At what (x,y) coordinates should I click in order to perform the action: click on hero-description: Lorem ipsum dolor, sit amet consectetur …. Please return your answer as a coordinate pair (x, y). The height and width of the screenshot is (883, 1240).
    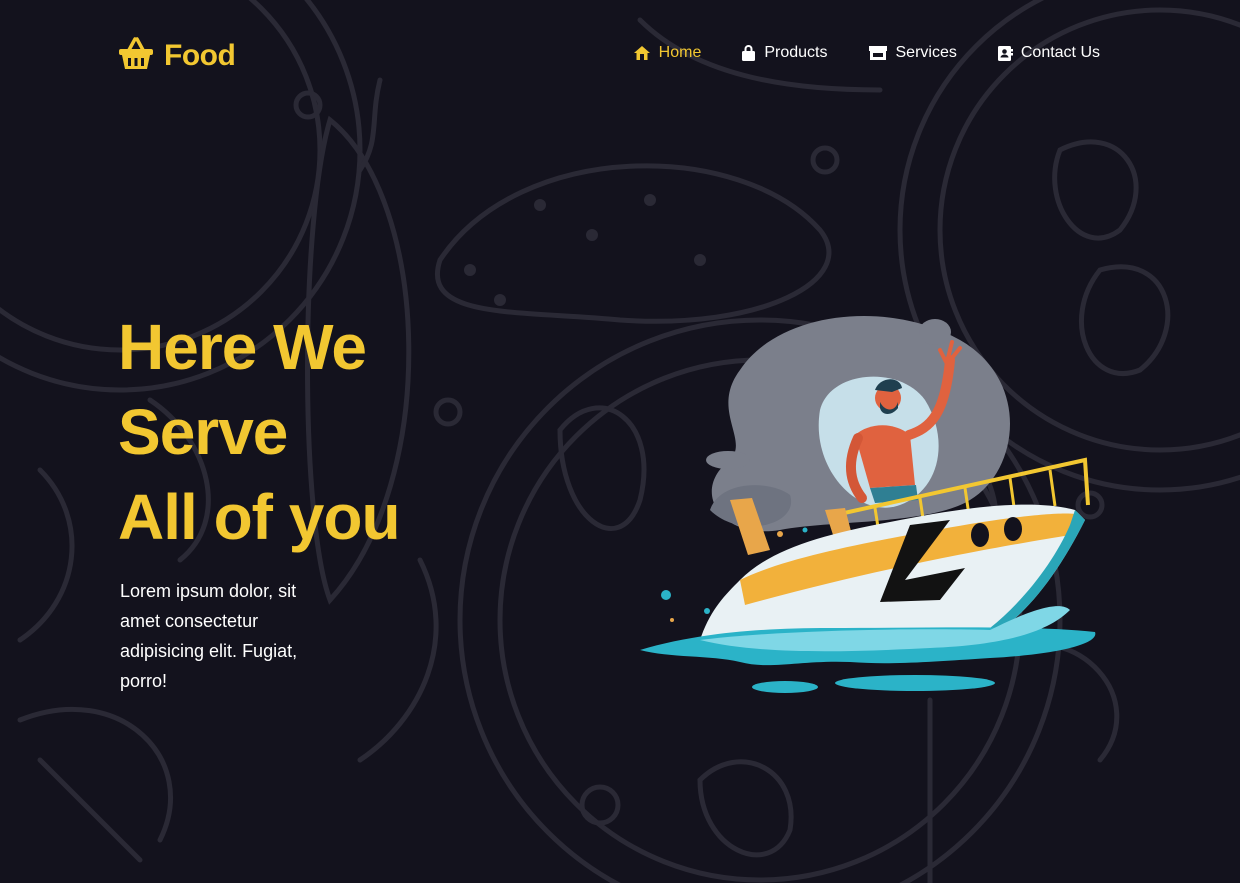
    Looking at the image, I should click on (209, 636).